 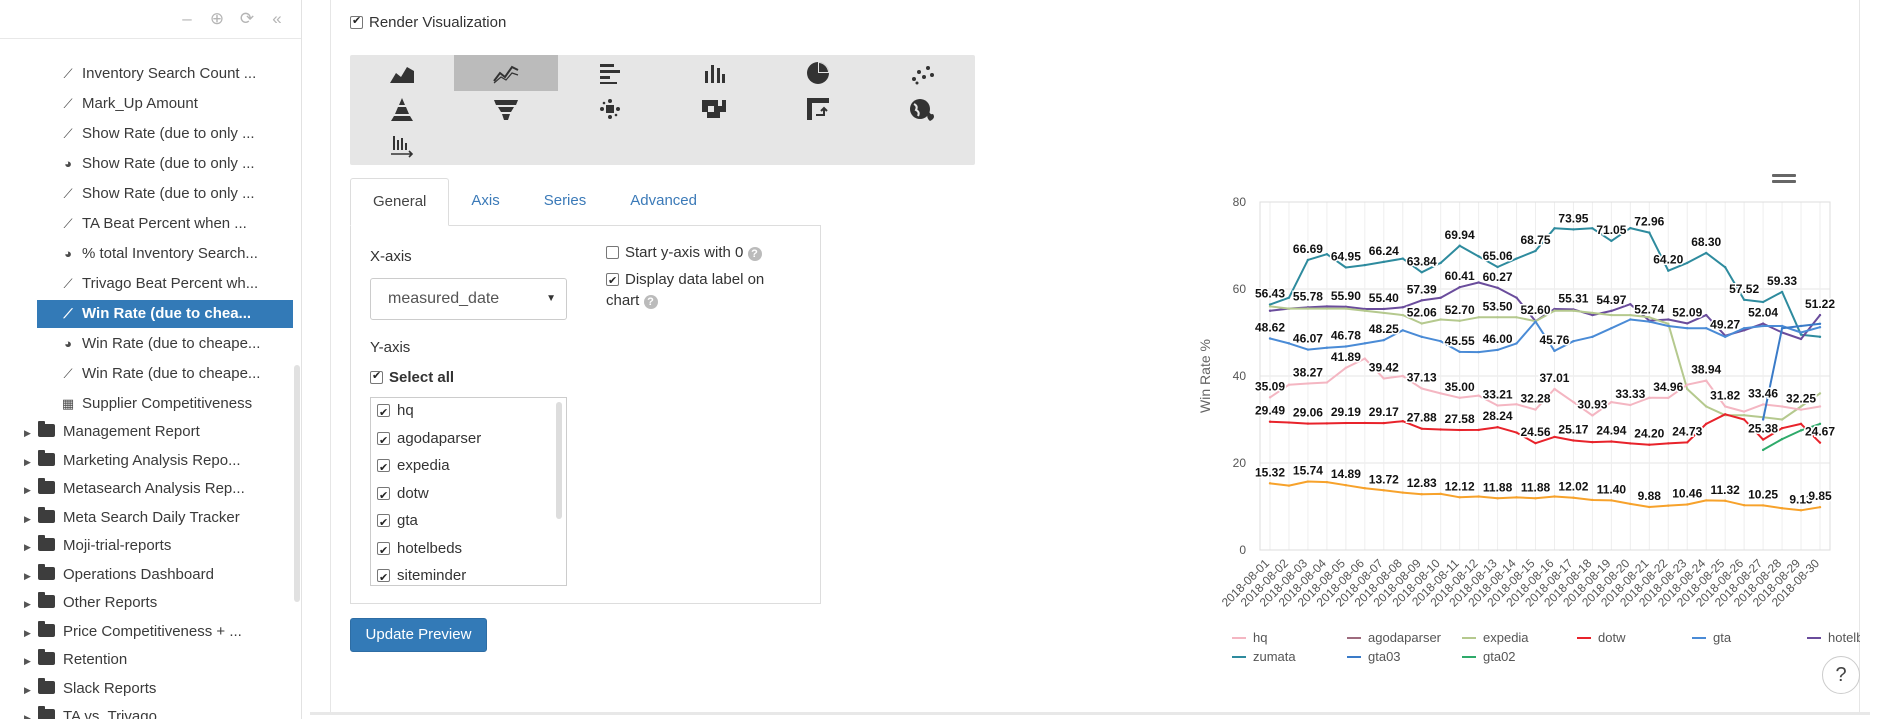 What do you see at coordinates (397, 522) in the screenshot?
I see `y-axis-option: gta` at bounding box center [397, 522].